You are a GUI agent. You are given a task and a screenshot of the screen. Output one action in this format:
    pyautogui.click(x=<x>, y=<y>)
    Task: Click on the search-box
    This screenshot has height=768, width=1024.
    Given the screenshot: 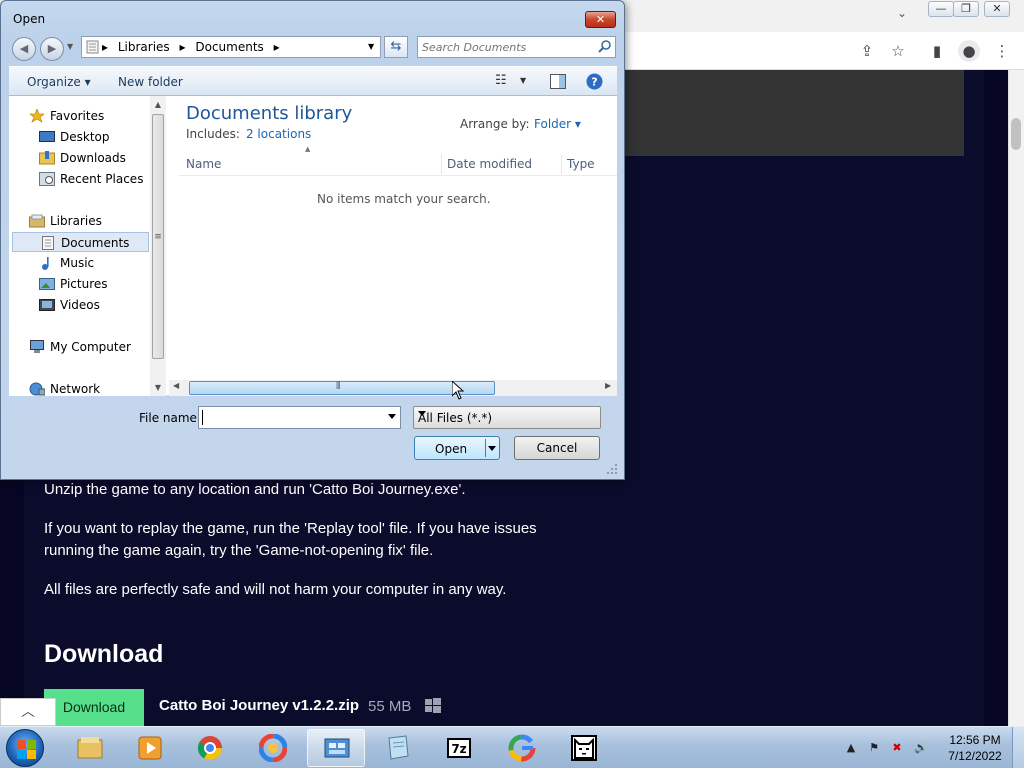 What is the action you would take?
    pyautogui.click(x=516, y=47)
    